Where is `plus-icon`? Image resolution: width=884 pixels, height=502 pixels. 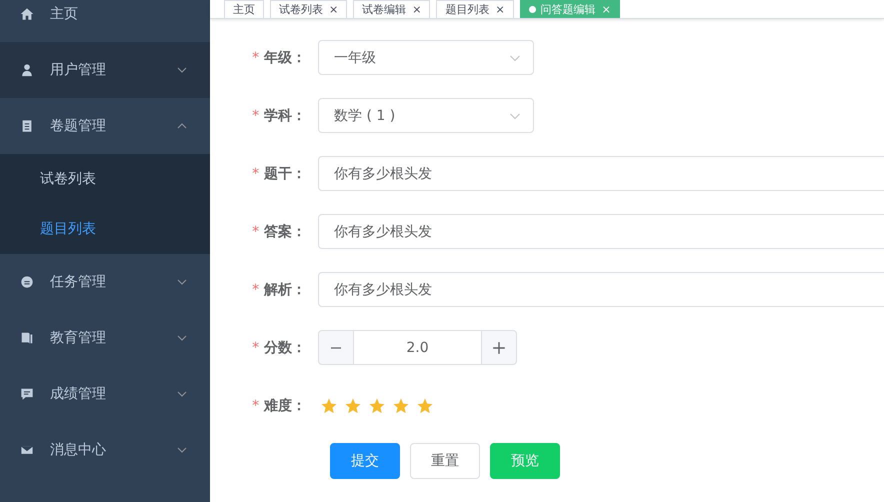
plus-icon is located at coordinates (499, 347).